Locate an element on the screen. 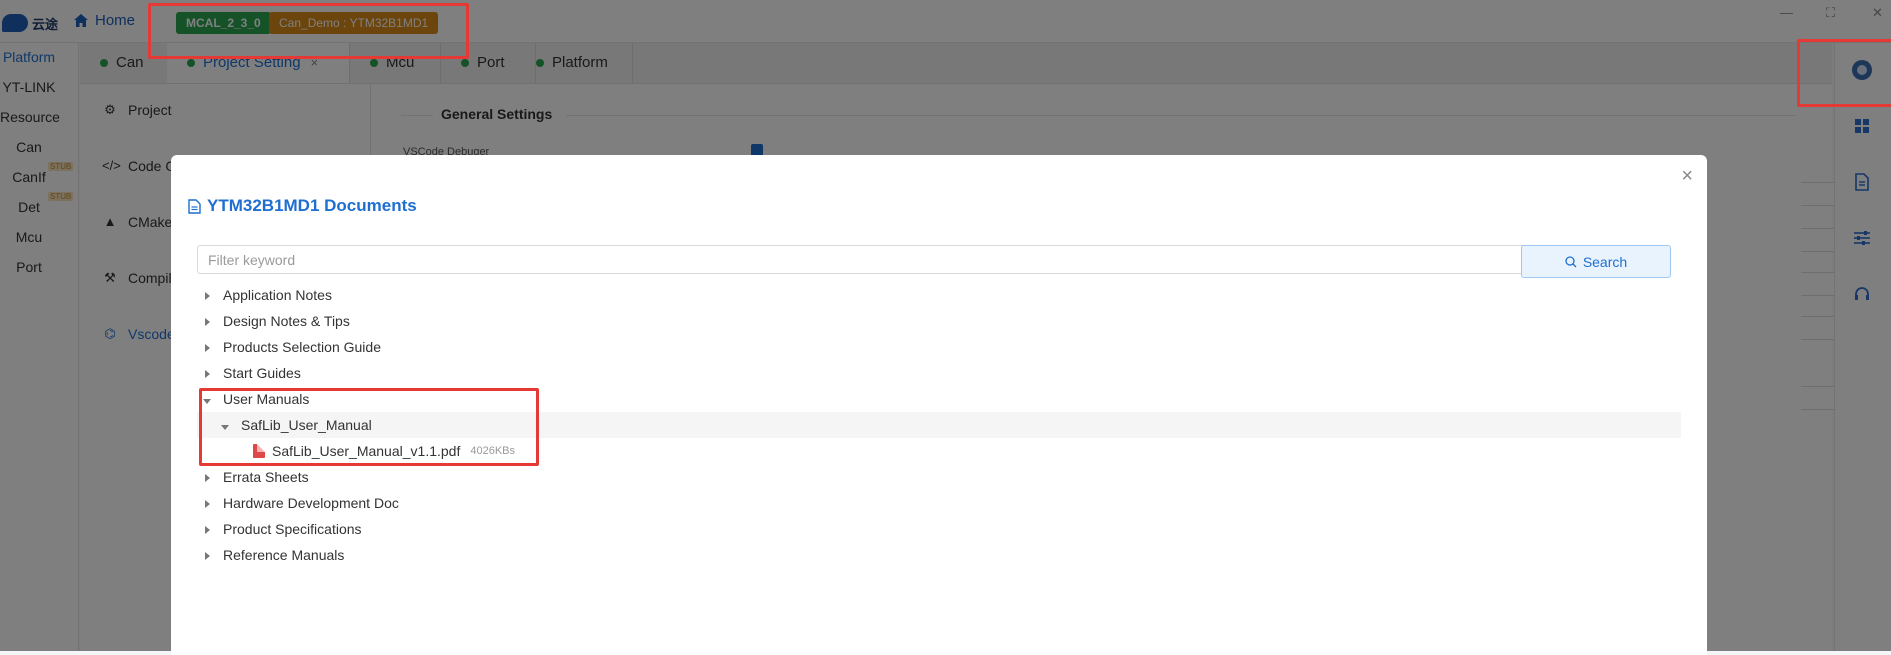 Image resolution: width=1891 pixels, height=655 pixels. dialog-title: YTM32B1MD1 Documents is located at coordinates (302, 206).